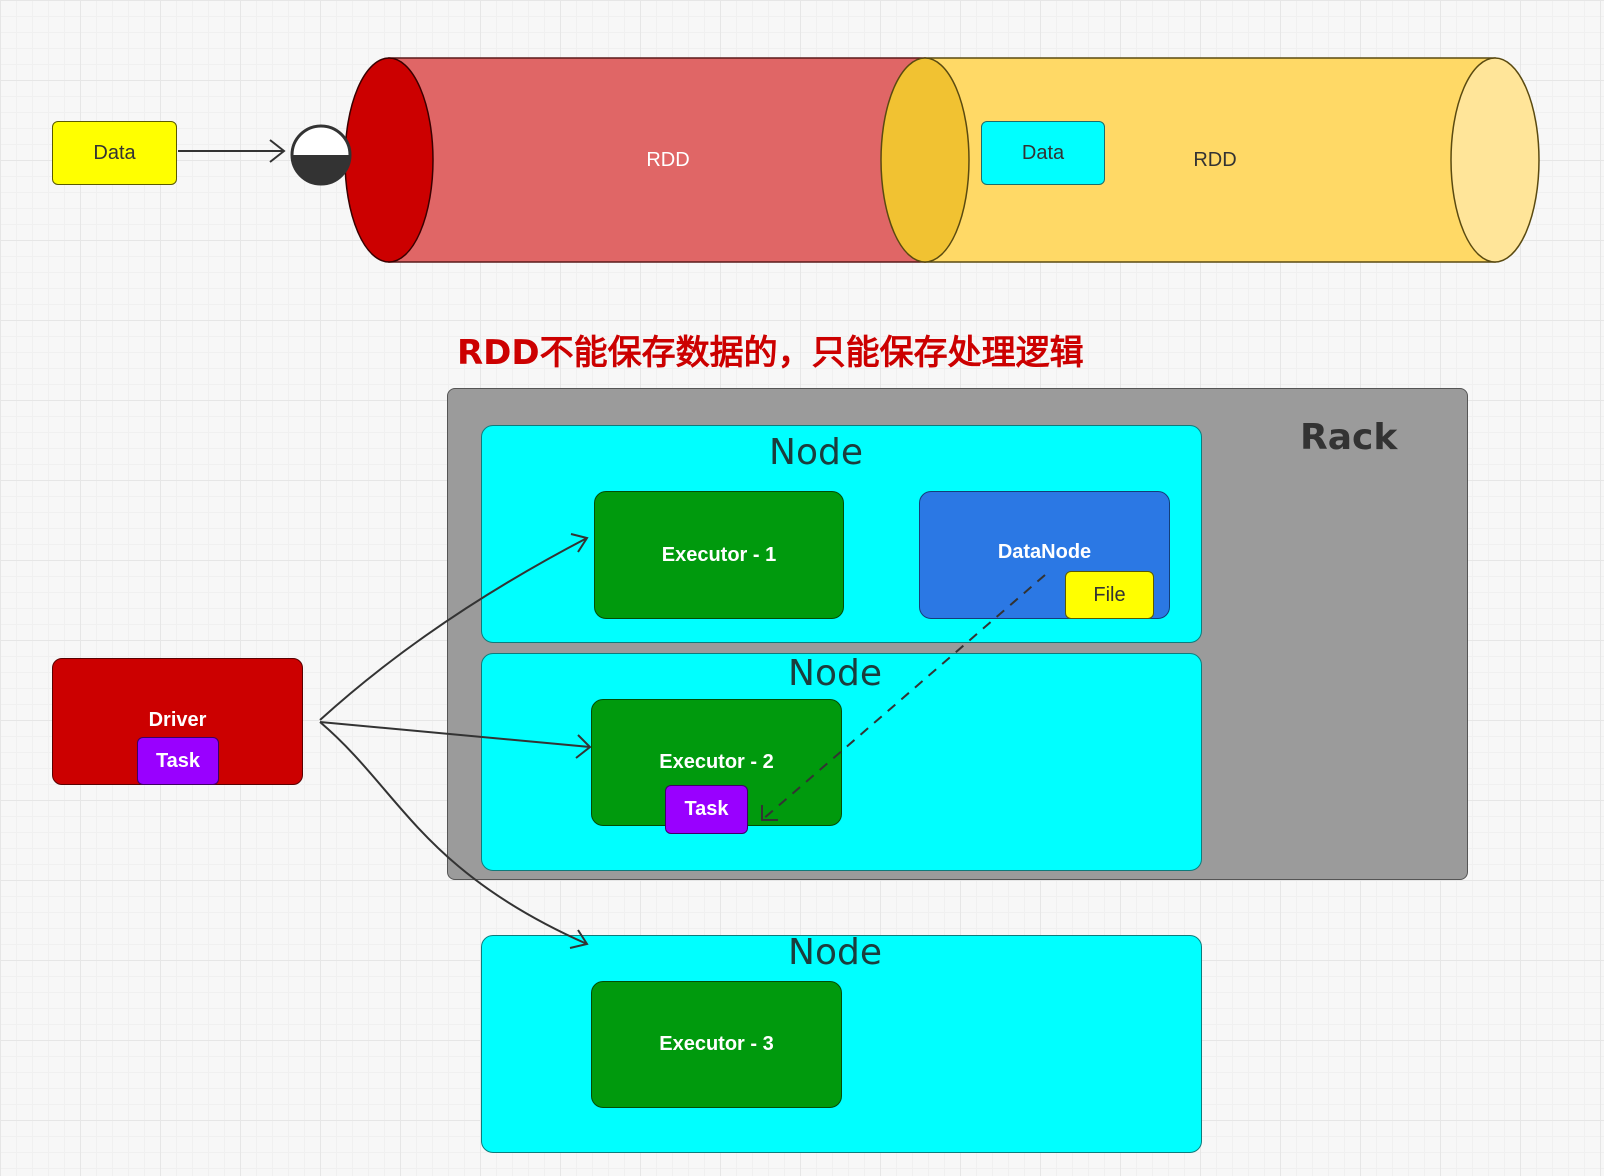  I want to click on executor-3: Executor - 3, so click(716, 1044).